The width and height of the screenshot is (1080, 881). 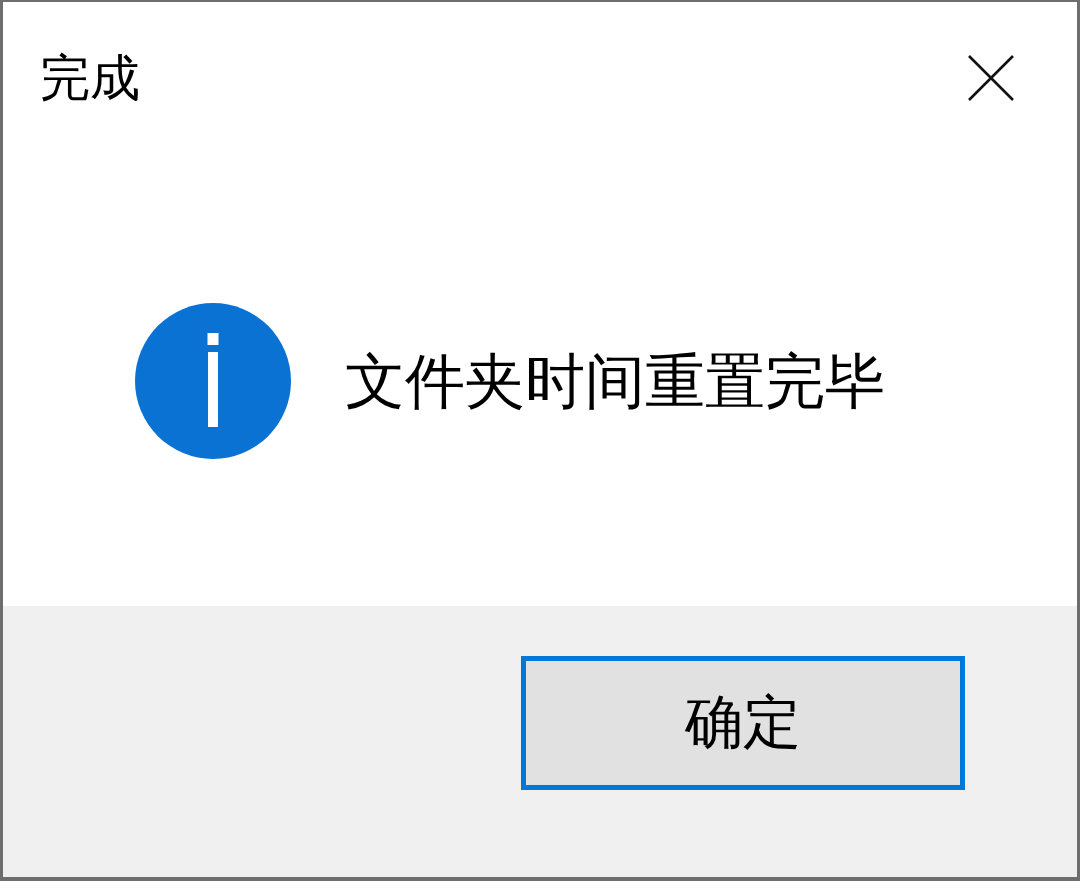 I want to click on close-button, so click(x=991, y=78).